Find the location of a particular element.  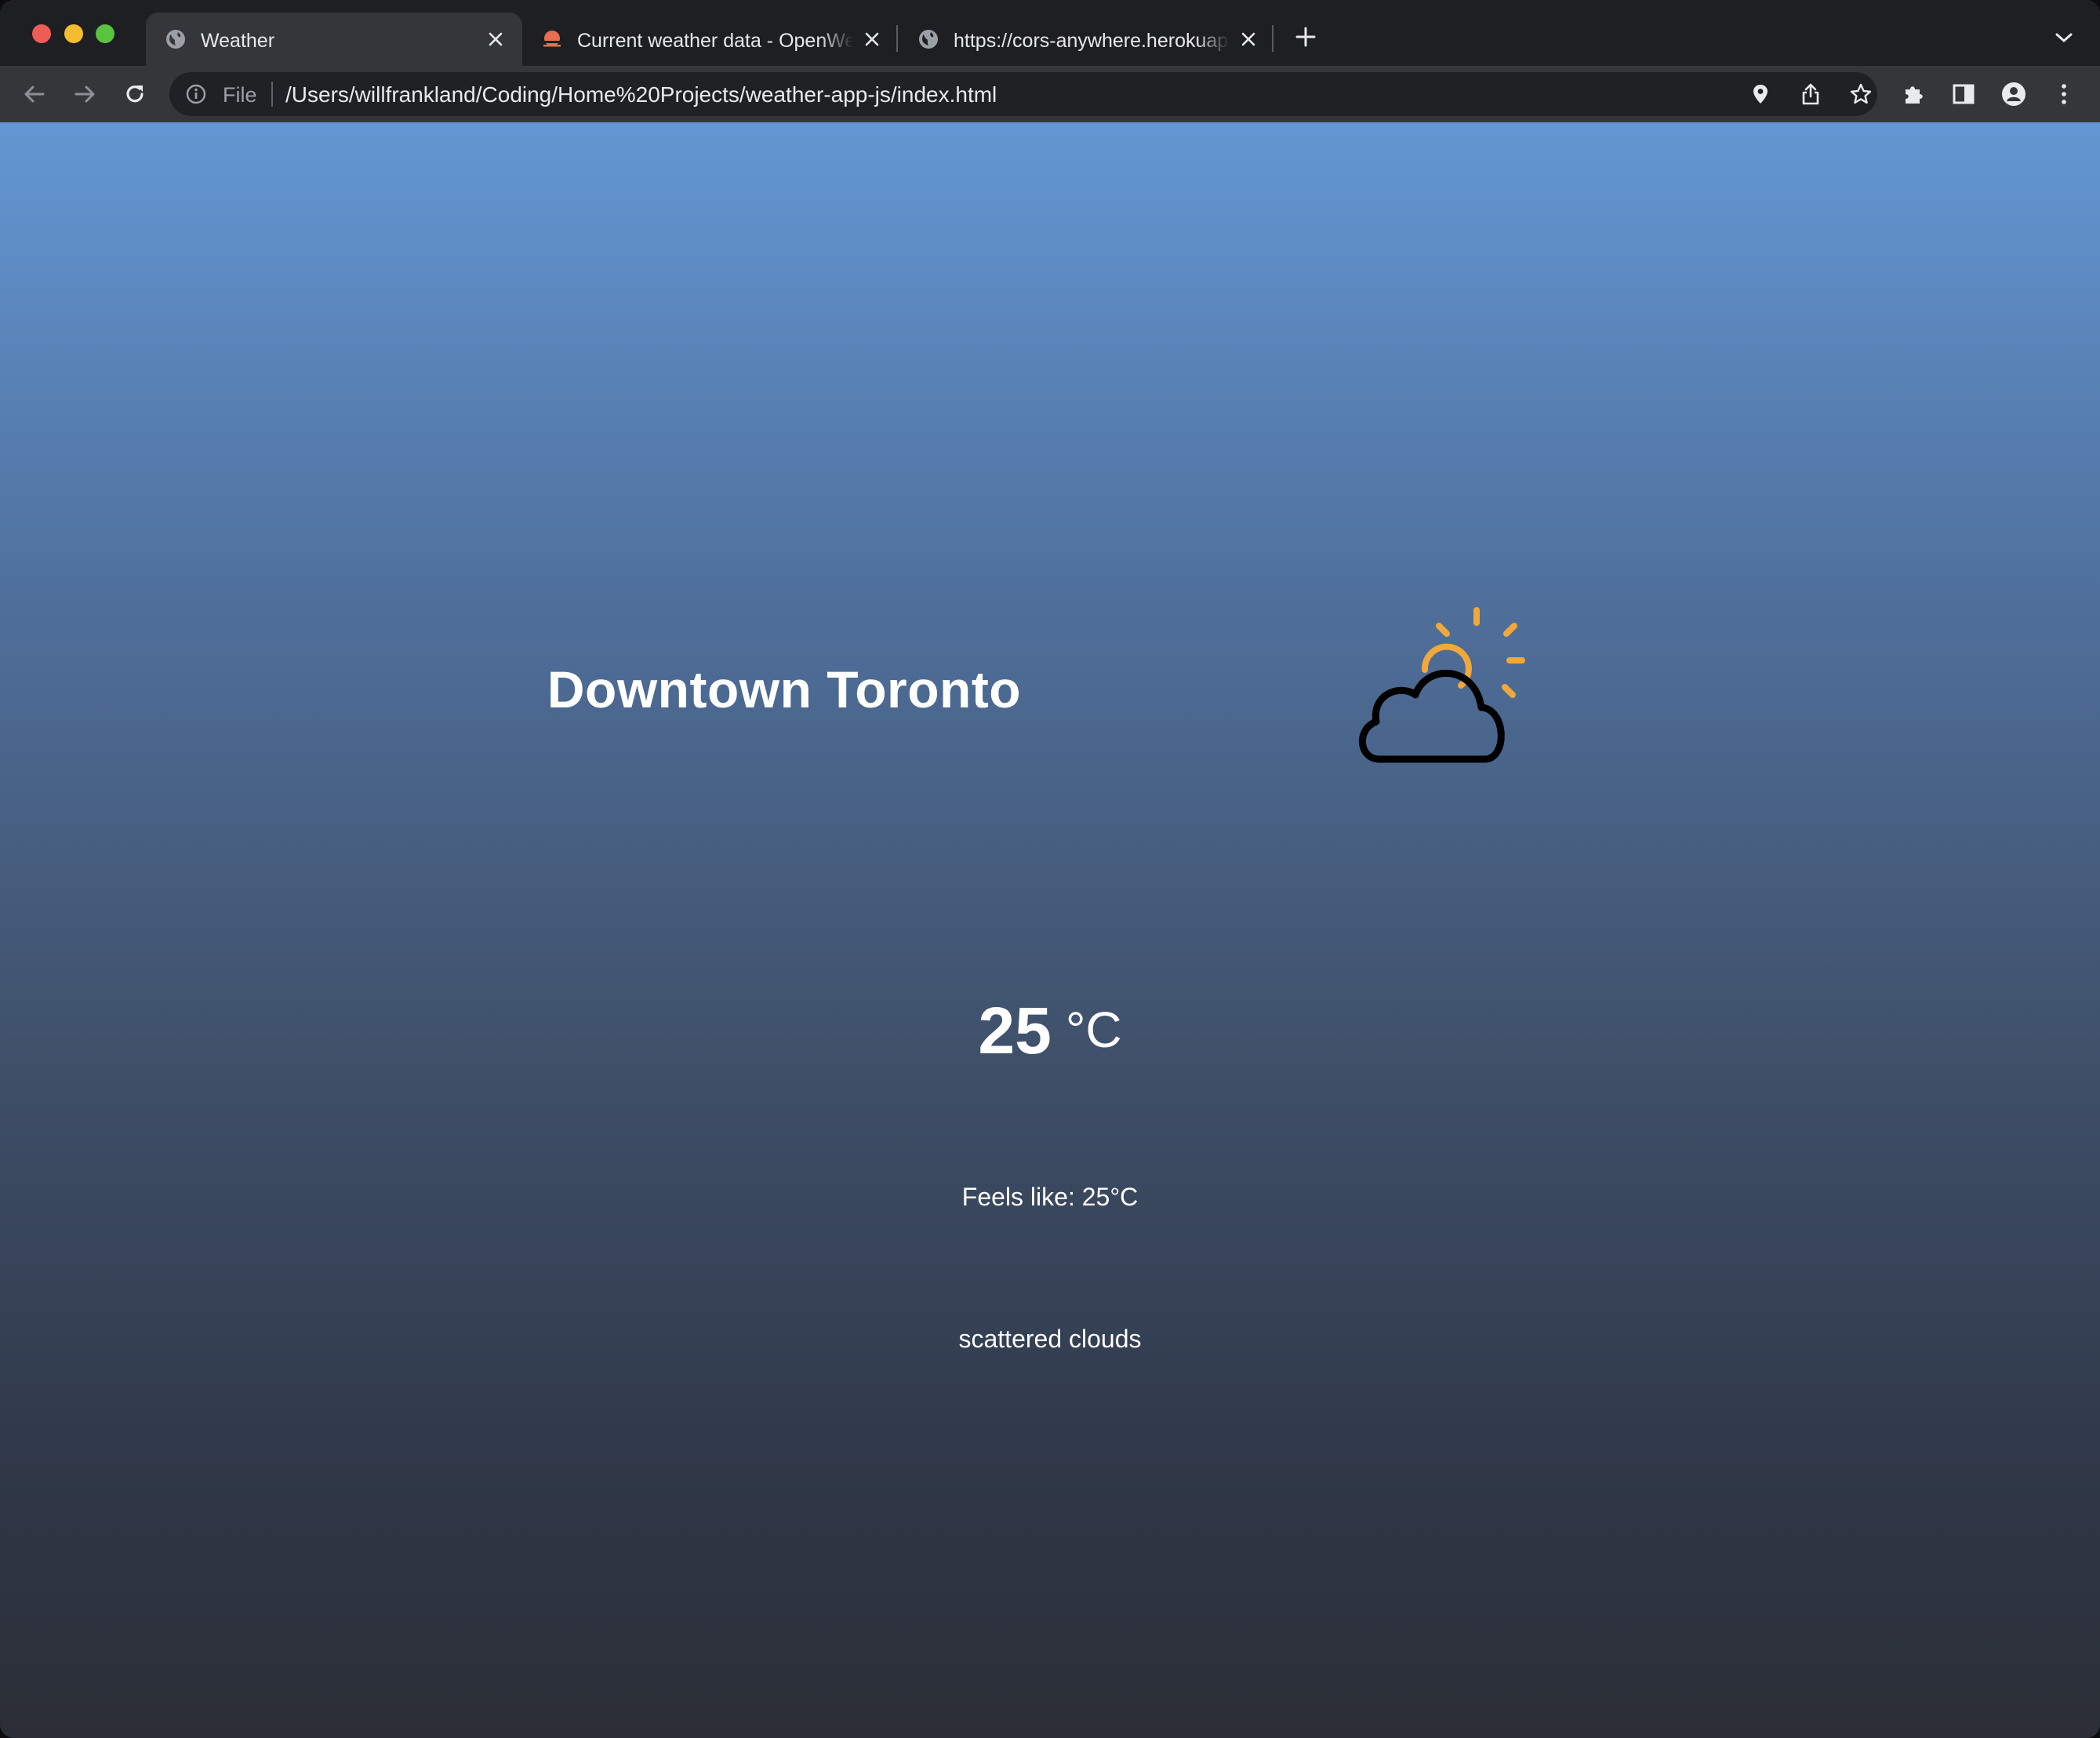

tab-title: https://cors-anywhere.herokuapp.com is located at coordinates (1092, 41).